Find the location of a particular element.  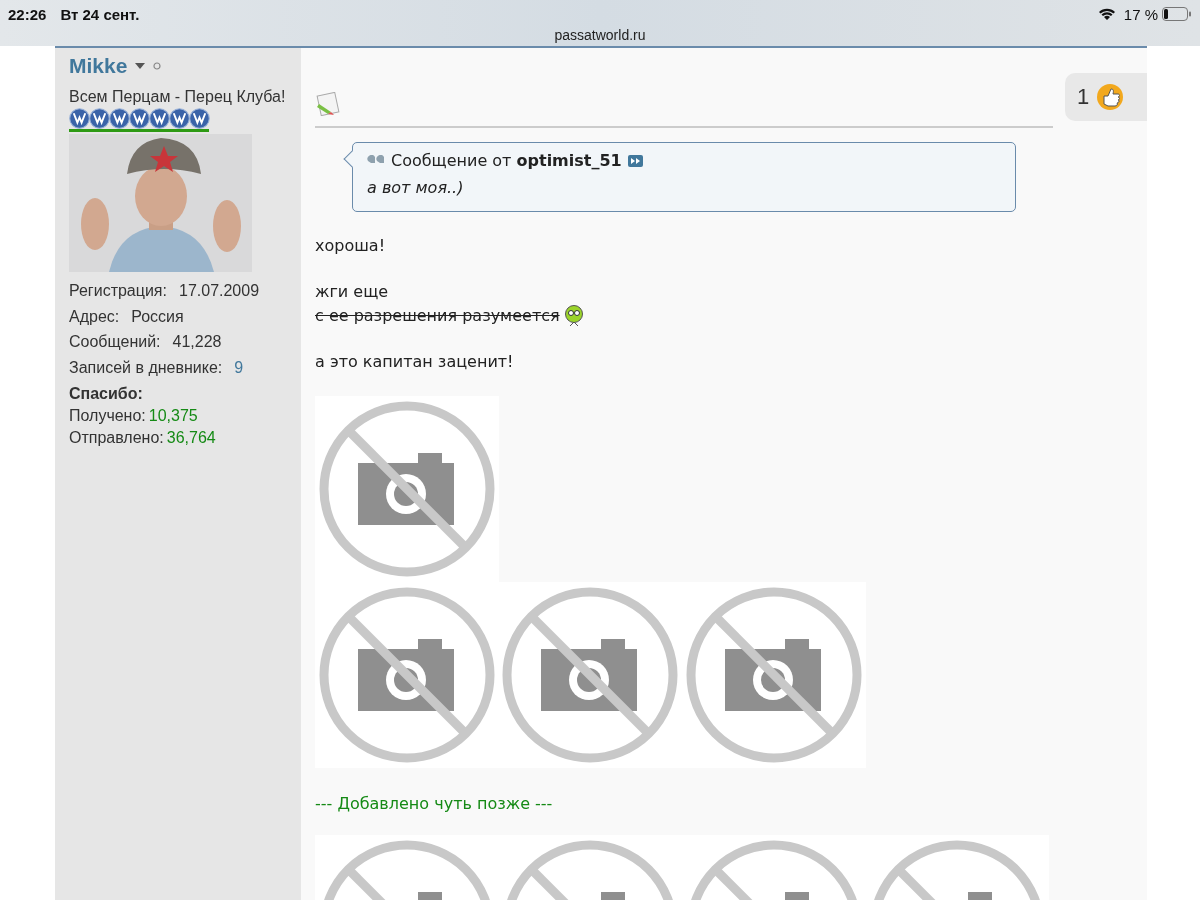

address-text: passatworld.ru is located at coordinates (600, 35).